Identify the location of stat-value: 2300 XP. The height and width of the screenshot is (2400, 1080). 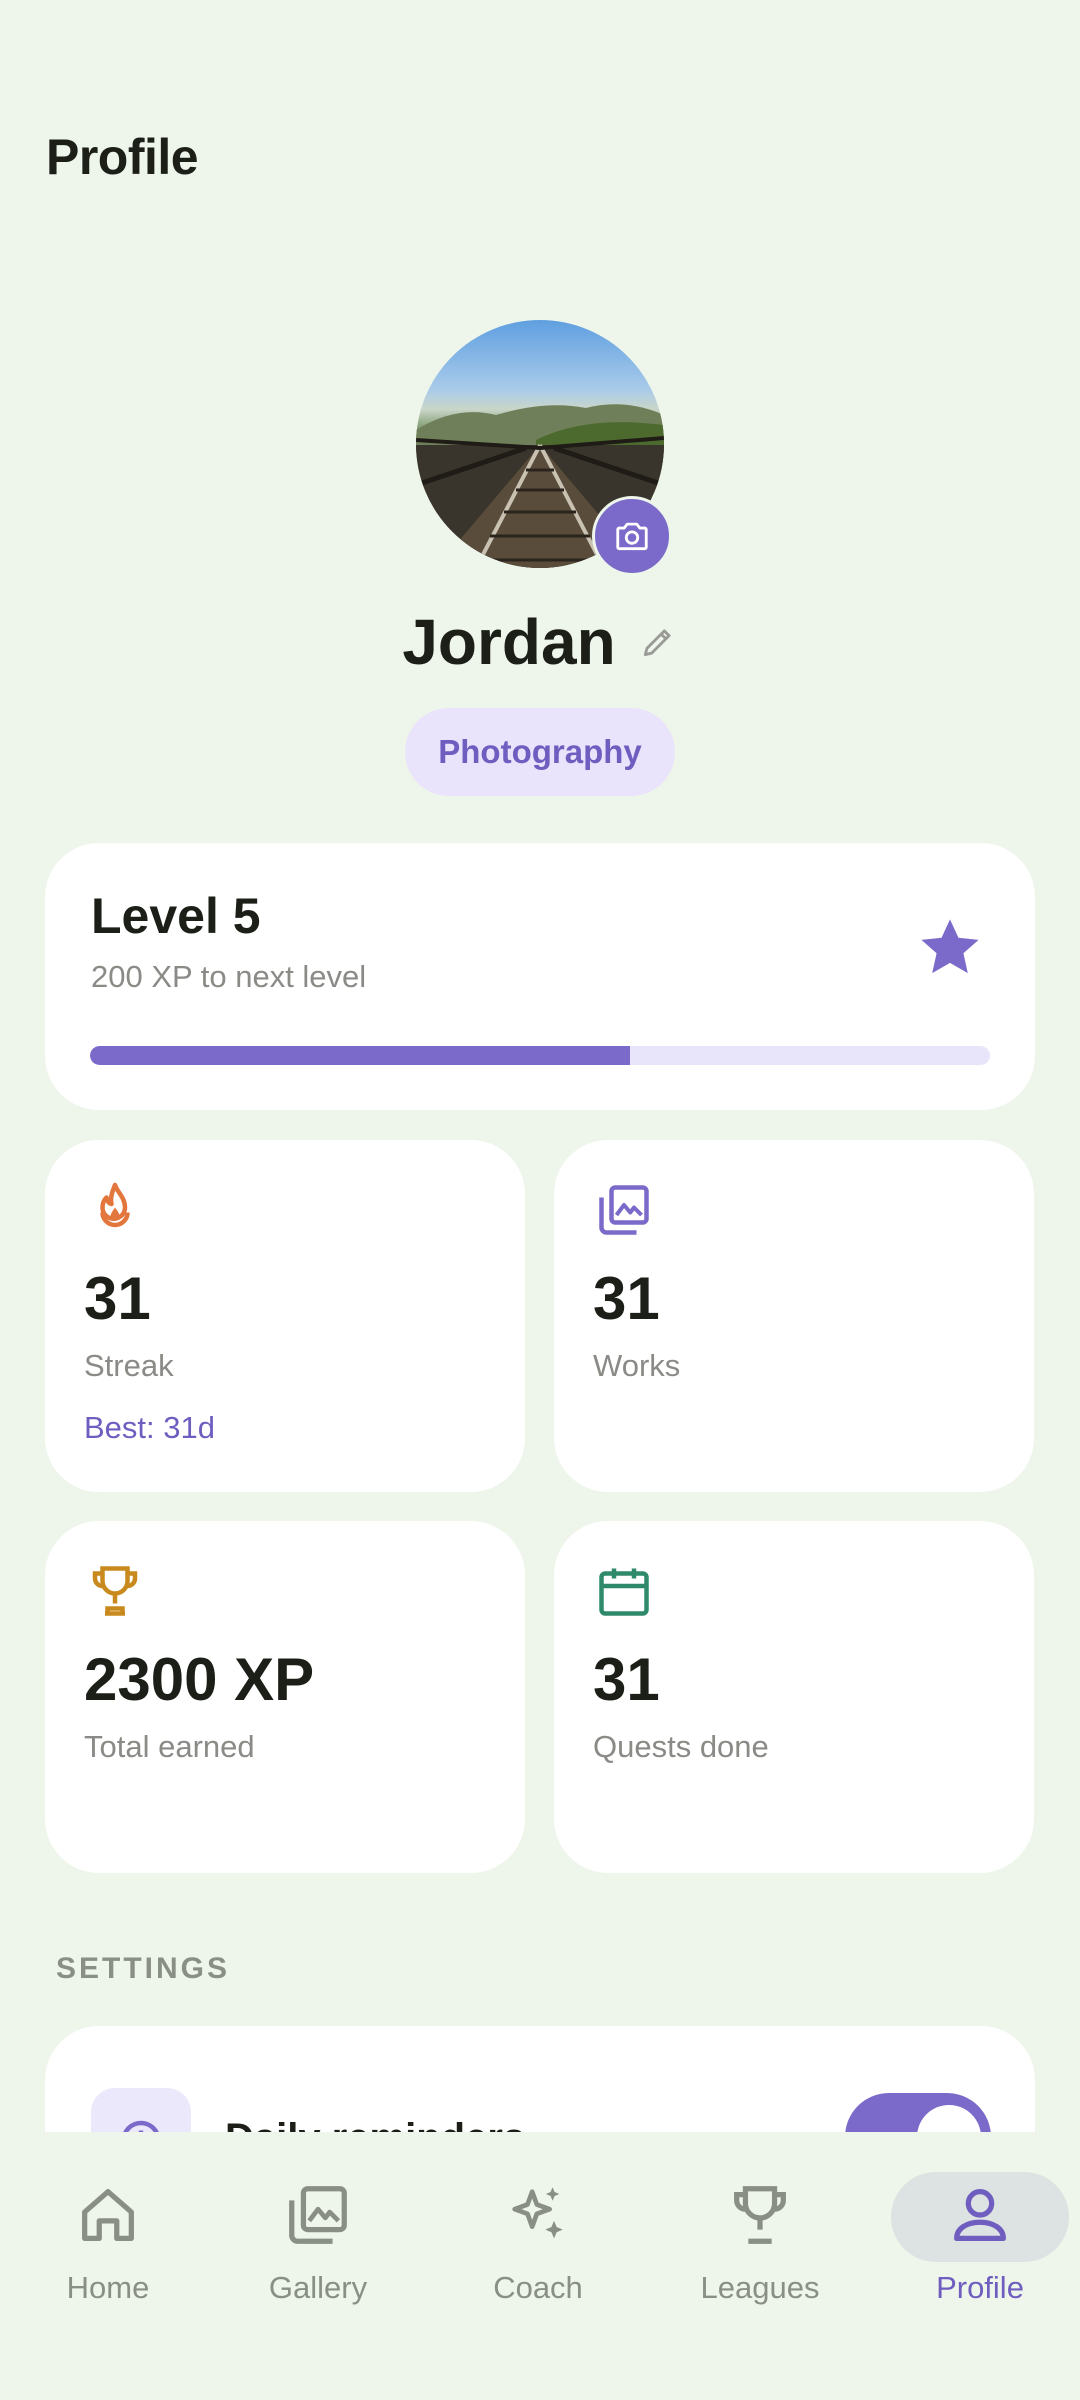
(199, 1679).